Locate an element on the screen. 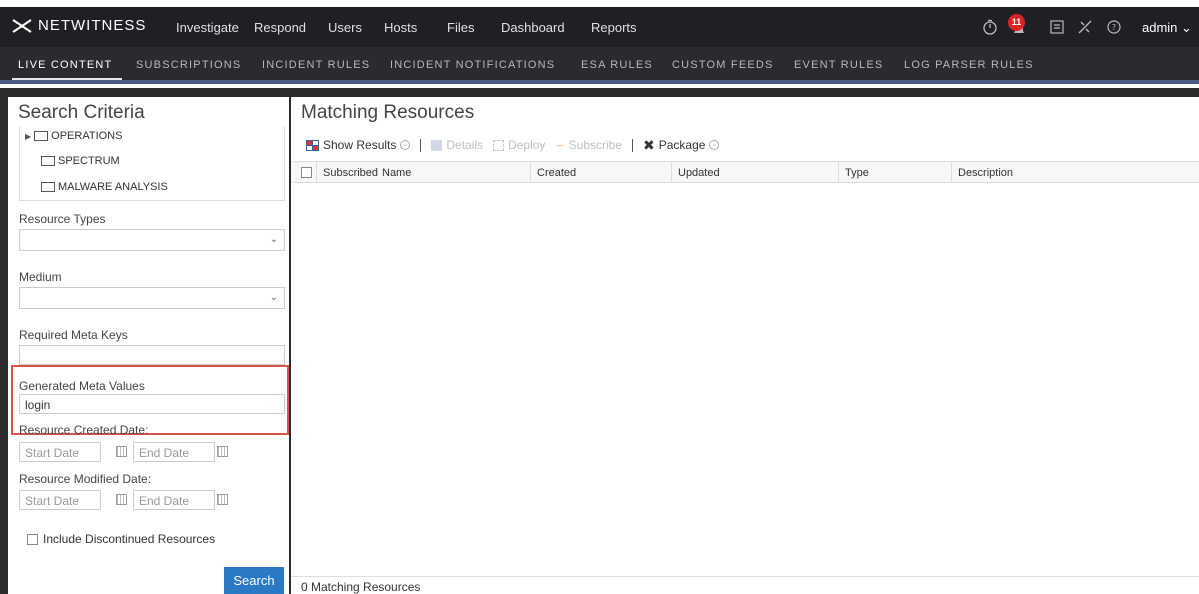 This screenshot has width=1199, height=594. package-label: Package is located at coordinates (682, 145).